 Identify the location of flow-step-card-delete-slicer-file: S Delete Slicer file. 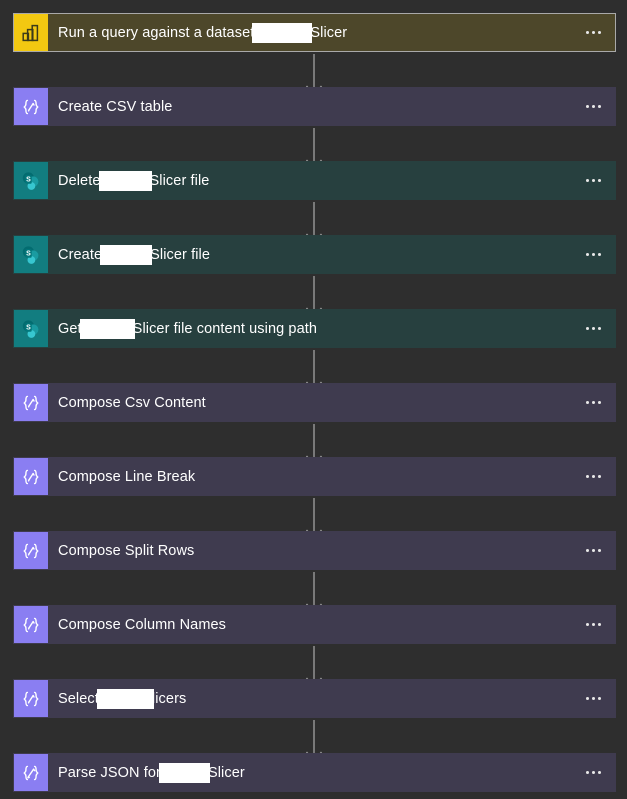
(314, 180).